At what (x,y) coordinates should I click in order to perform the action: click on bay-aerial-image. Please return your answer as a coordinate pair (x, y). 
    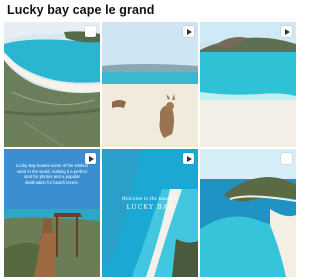
    Looking at the image, I should click on (52, 84).